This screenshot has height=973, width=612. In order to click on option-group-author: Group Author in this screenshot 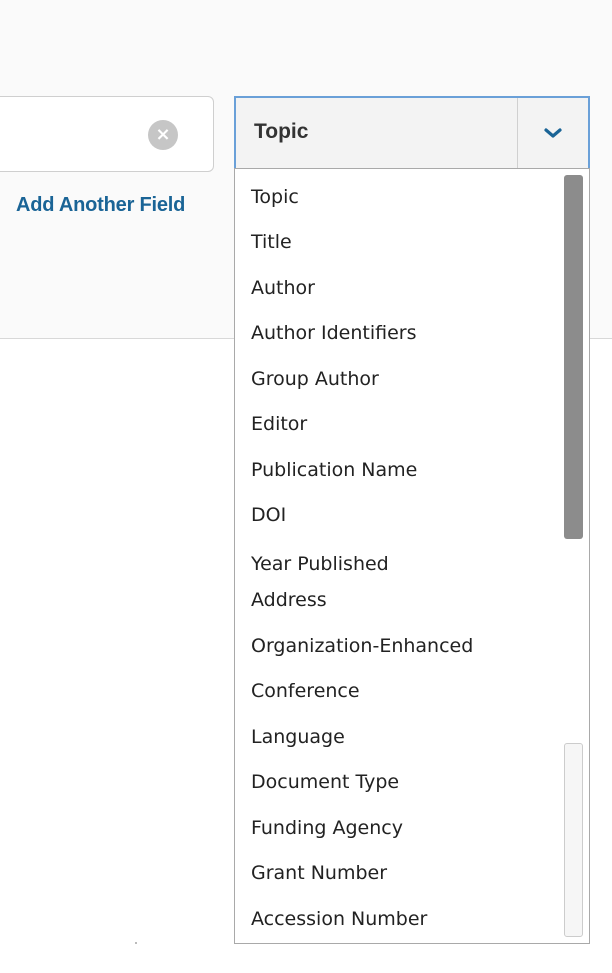, I will do `click(315, 379)`.